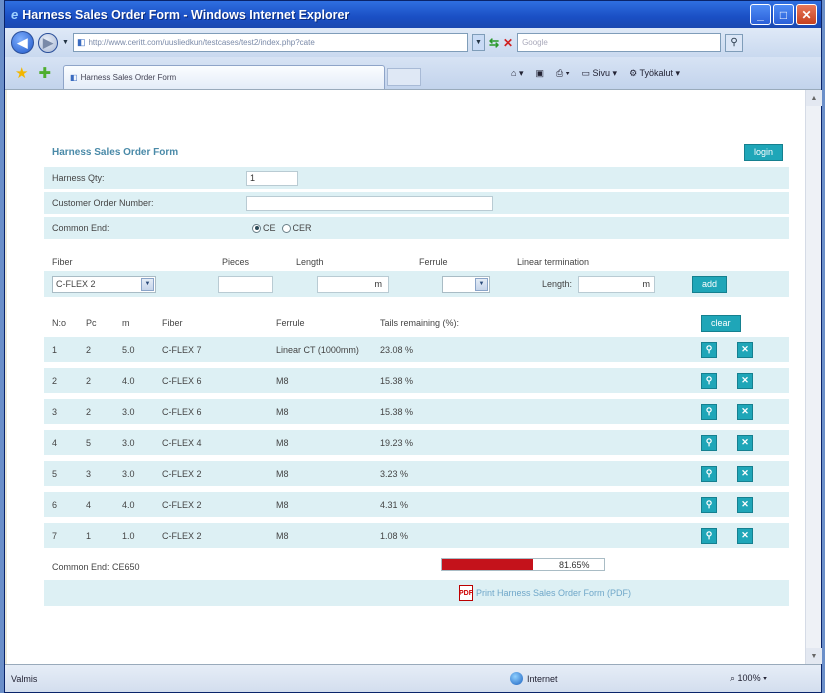 This screenshot has height=693, width=825. I want to click on length-input: m, so click(353, 284).